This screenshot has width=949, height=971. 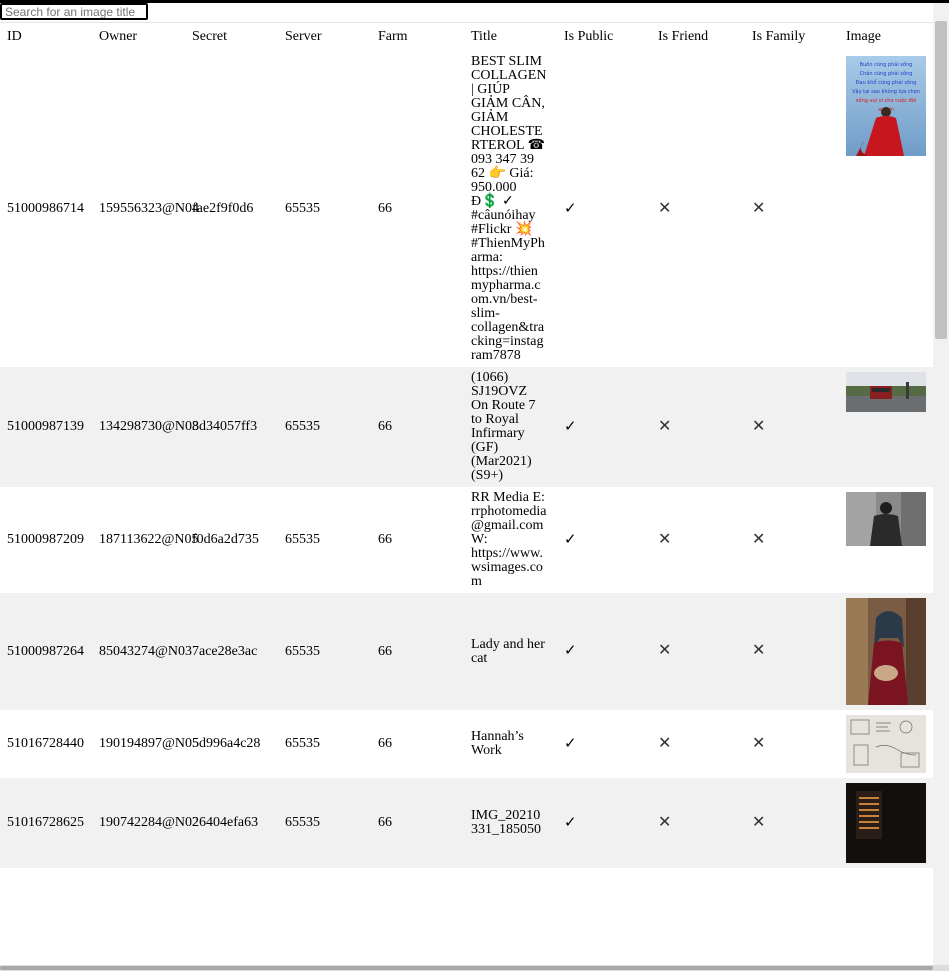 I want to click on cell-title: Hannah’s Work, so click(x=510, y=744).